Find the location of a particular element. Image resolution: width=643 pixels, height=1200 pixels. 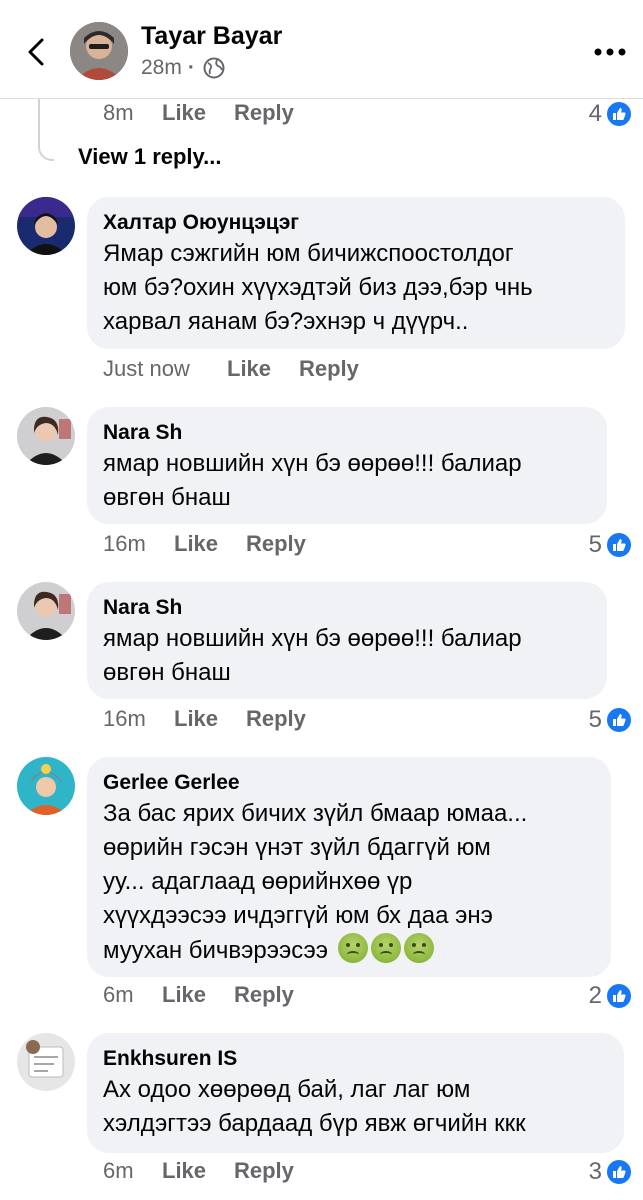

globe-icon is located at coordinates (214, 68).